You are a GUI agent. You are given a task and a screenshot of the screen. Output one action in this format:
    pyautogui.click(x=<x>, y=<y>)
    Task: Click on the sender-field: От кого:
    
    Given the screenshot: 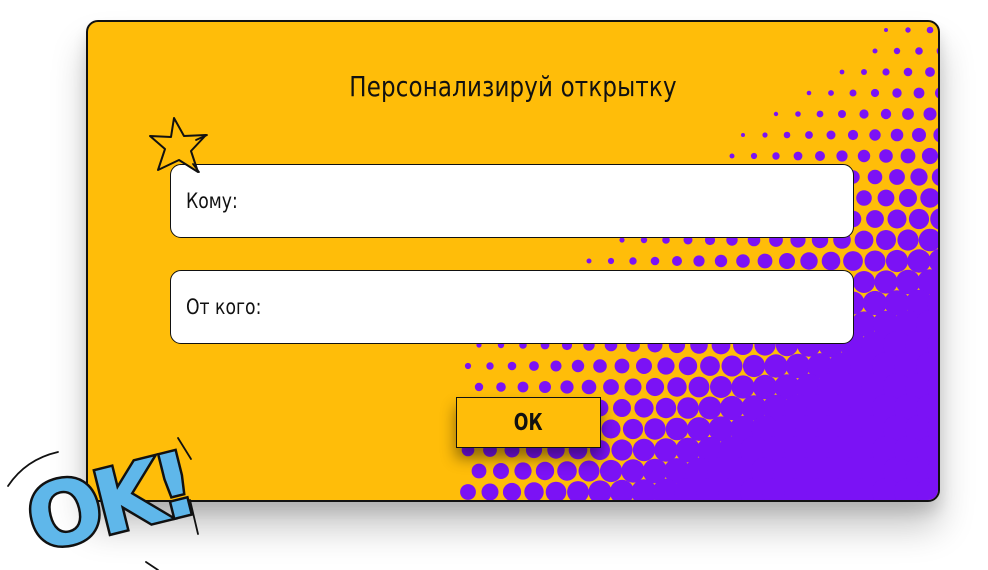 What is the action you would take?
    pyautogui.click(x=512, y=307)
    